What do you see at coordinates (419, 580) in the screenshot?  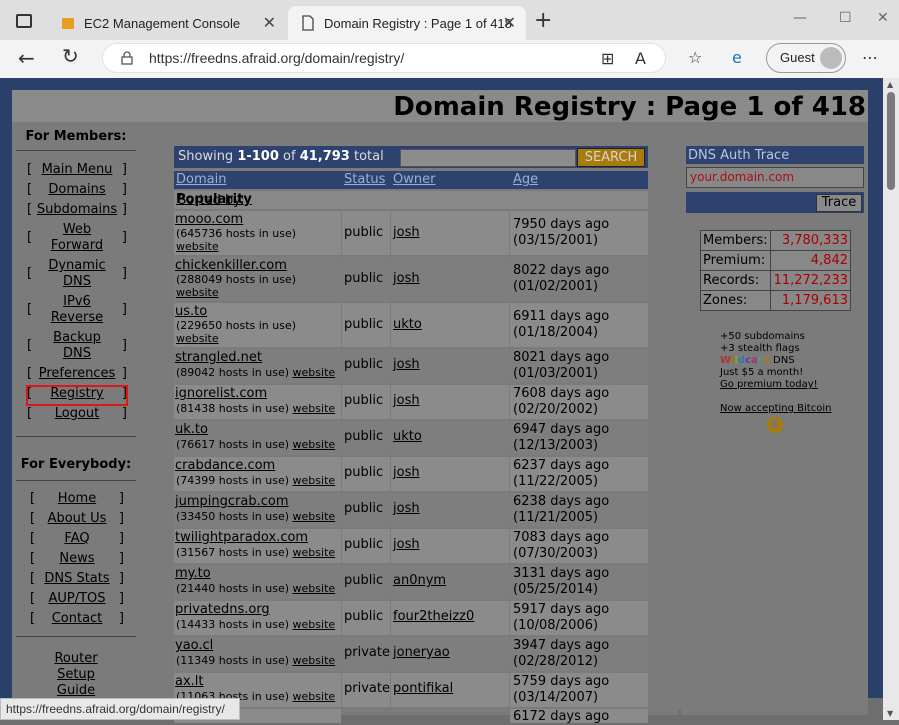 I see `owner-link: an0nym` at bounding box center [419, 580].